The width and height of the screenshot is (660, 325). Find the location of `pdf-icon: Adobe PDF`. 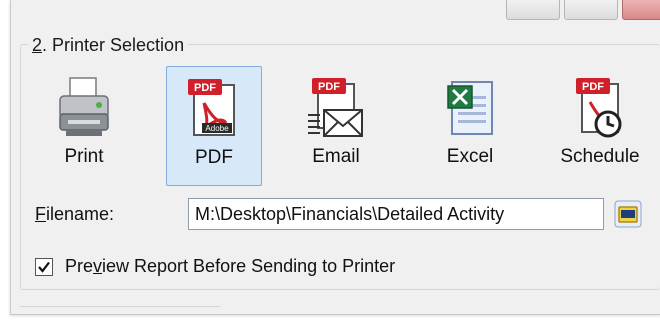

pdf-icon: Adobe PDF is located at coordinates (211, 107).